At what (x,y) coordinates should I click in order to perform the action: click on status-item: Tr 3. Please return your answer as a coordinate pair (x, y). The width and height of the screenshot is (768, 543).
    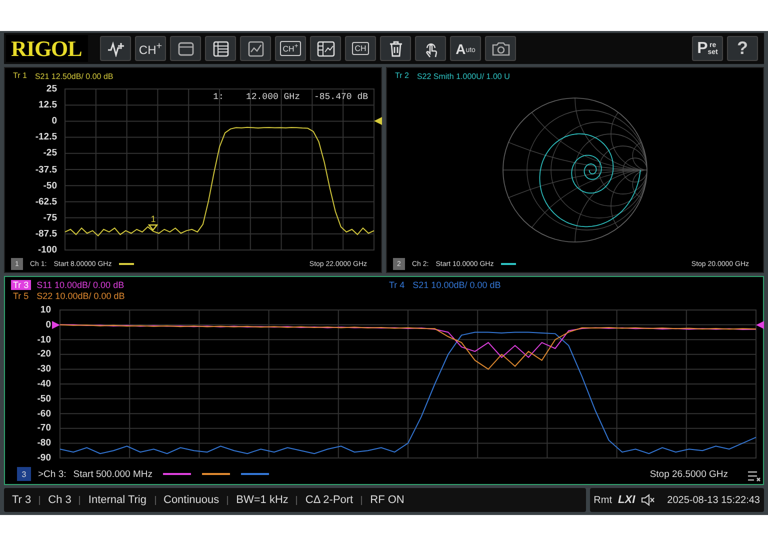
    Looking at the image, I should click on (22, 500).